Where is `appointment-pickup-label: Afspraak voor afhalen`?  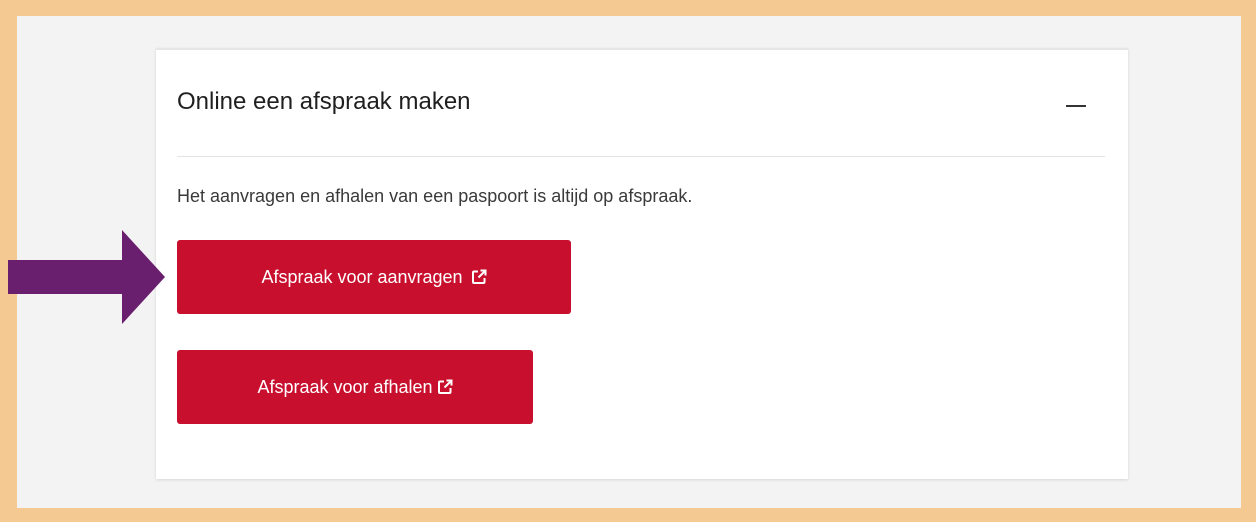
appointment-pickup-label: Afspraak voor afhalen is located at coordinates (345, 386).